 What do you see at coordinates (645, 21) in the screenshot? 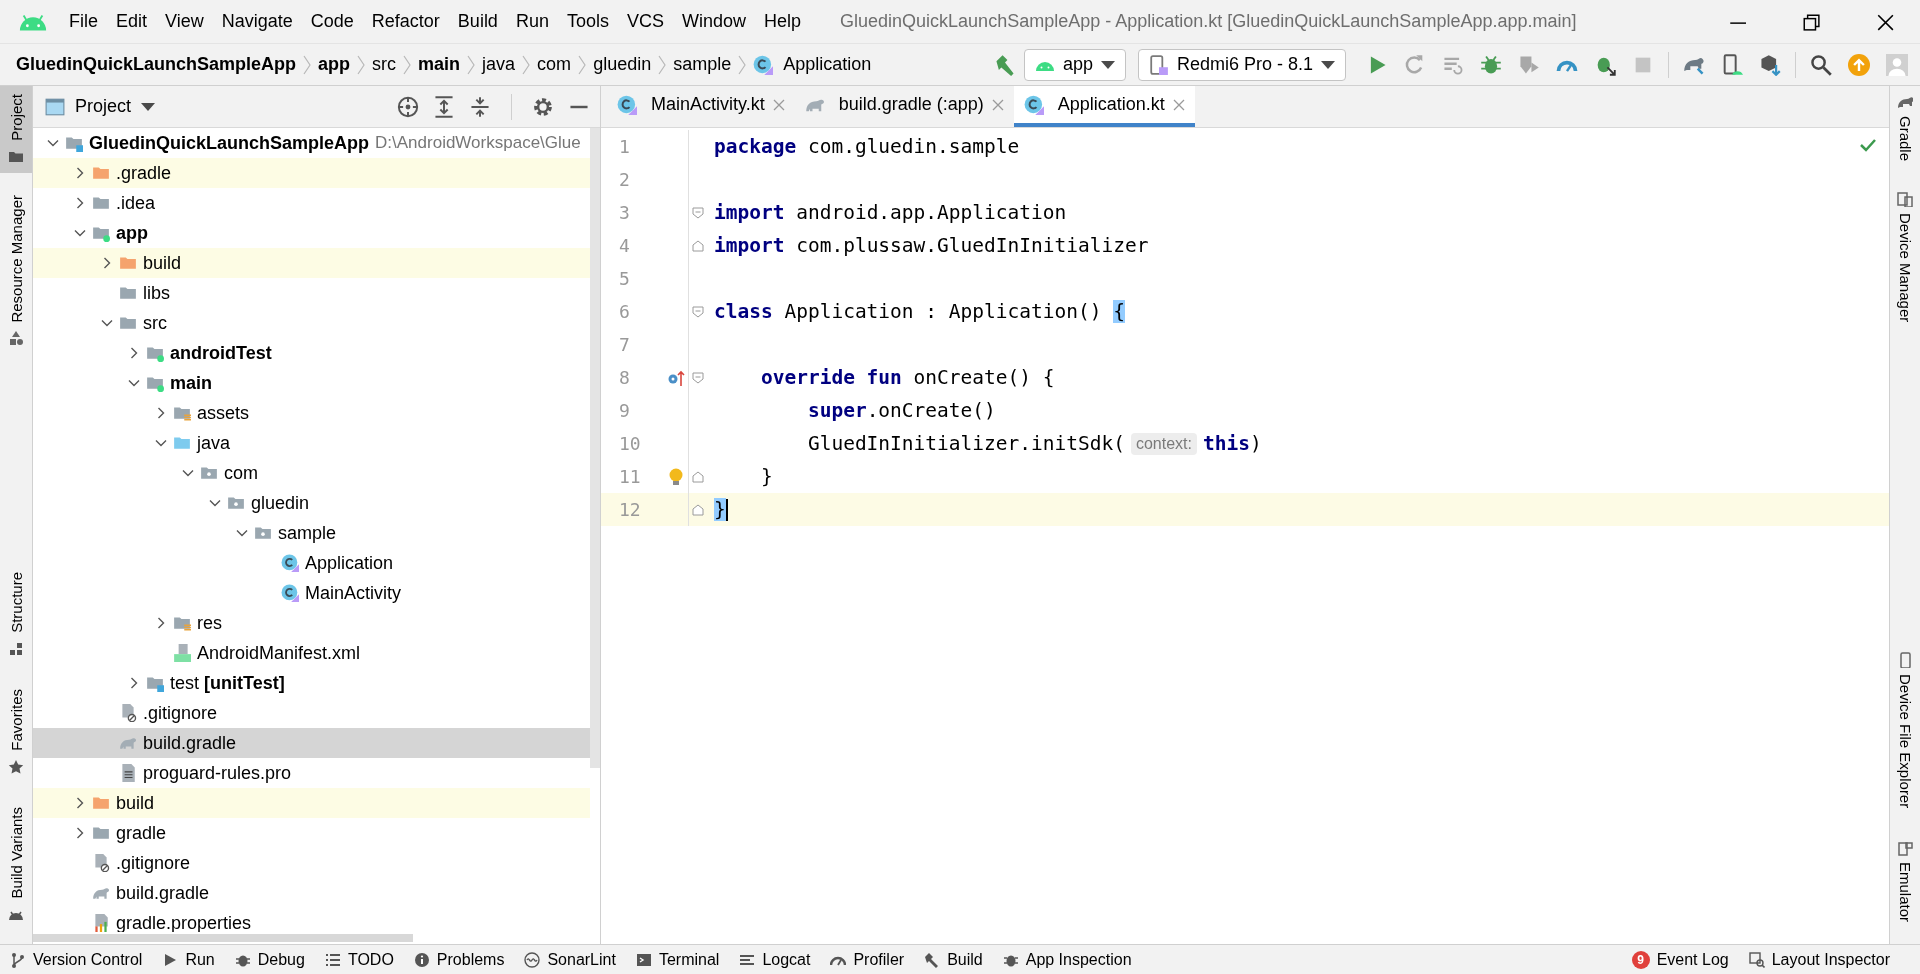
I see `menu-item: VCS` at bounding box center [645, 21].